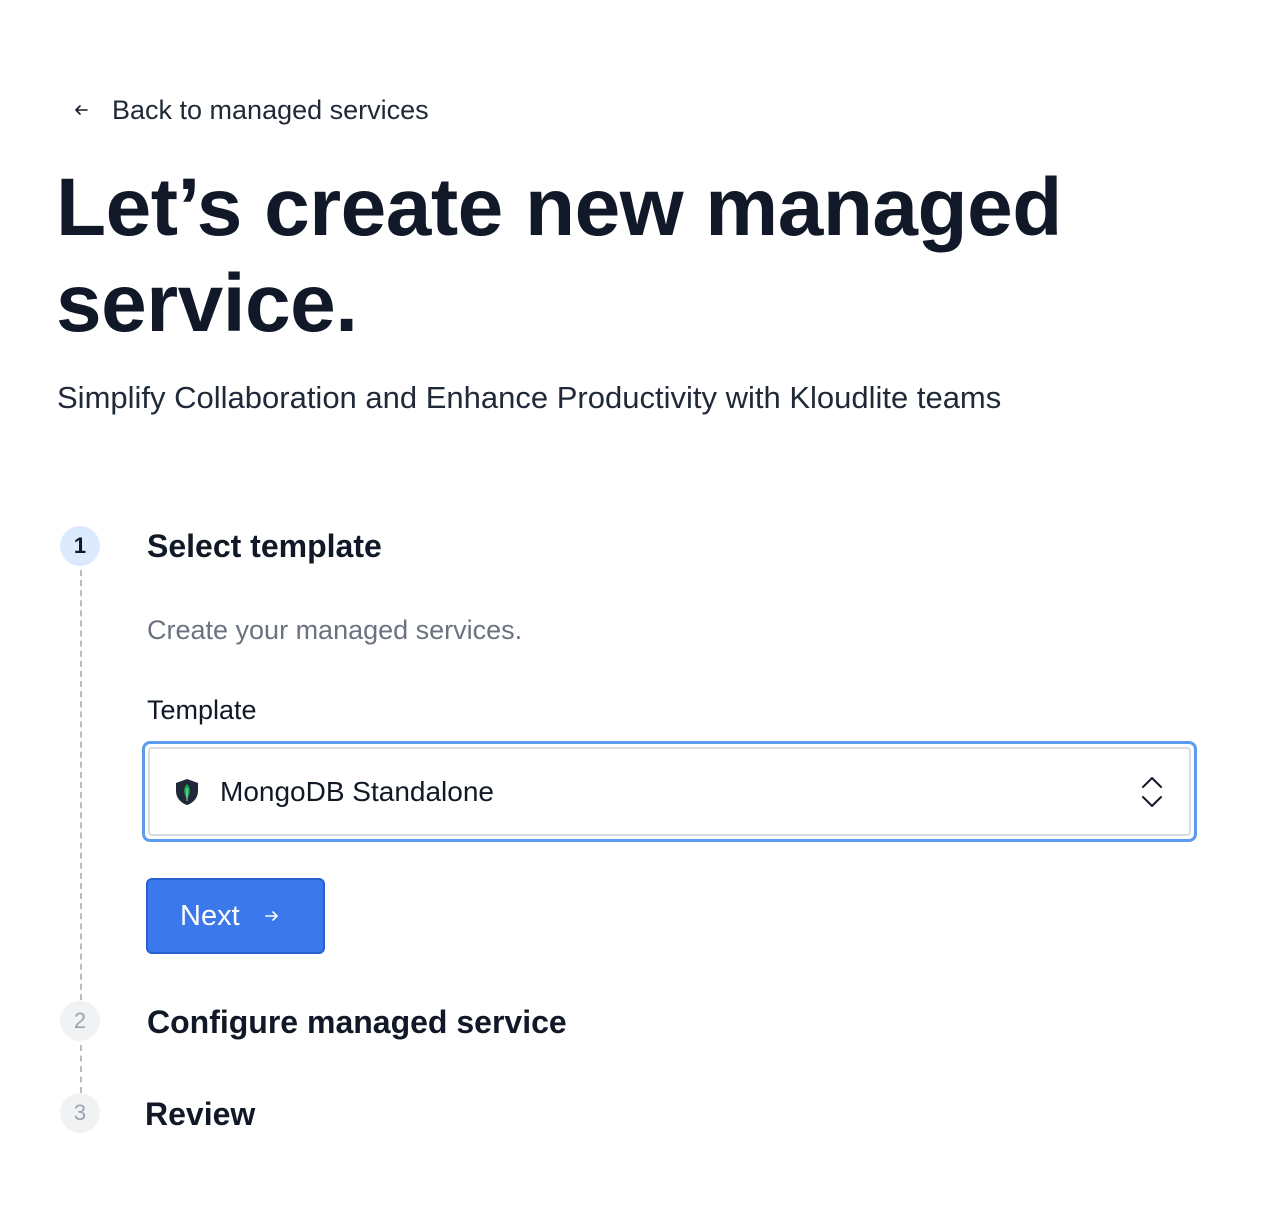 The height and width of the screenshot is (1220, 1288). What do you see at coordinates (200, 1114) in the screenshot?
I see `step-3-title: Review` at bounding box center [200, 1114].